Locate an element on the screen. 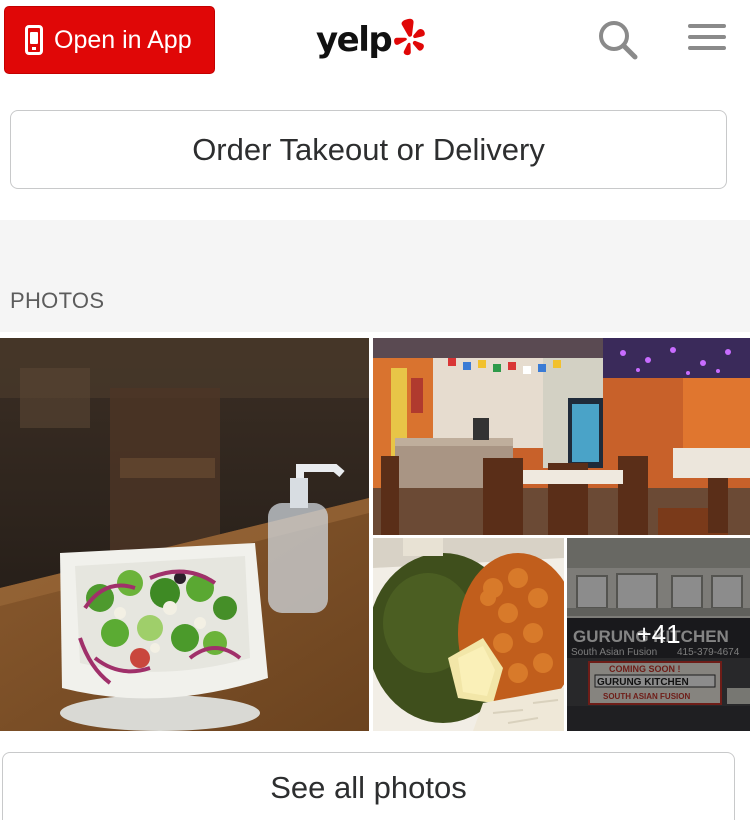 This screenshot has width=750, height=820. see-all-photos-label: See all photos is located at coordinates (368, 787).